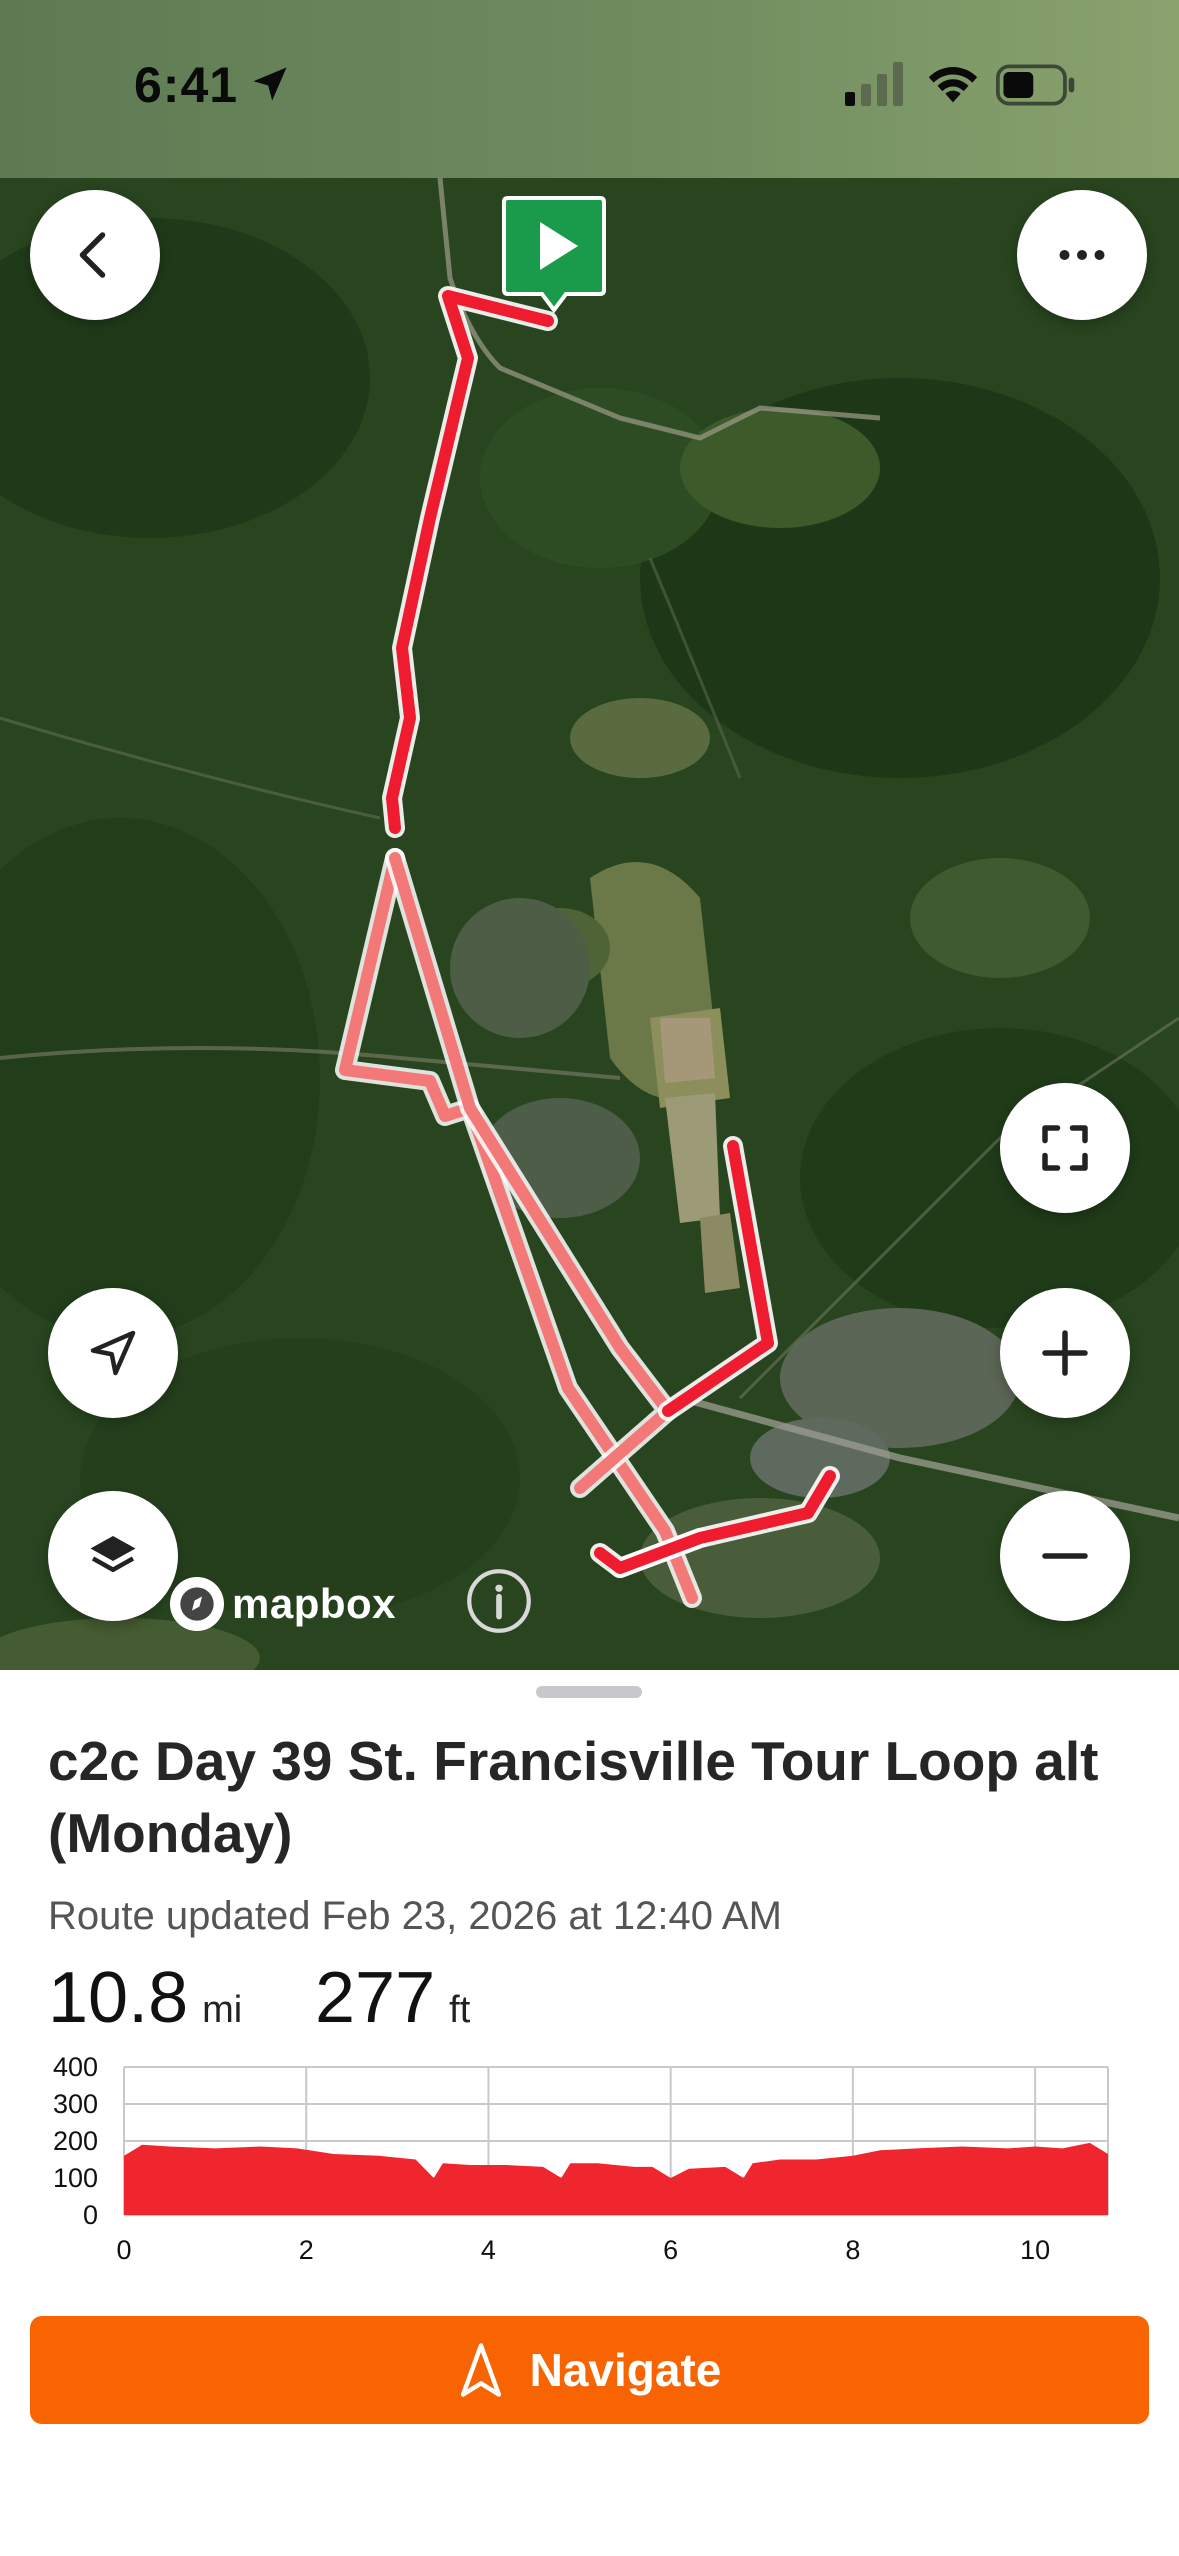 This screenshot has width=1179, height=2556. What do you see at coordinates (222, 2010) in the screenshot?
I see `distance-unit: mi` at bounding box center [222, 2010].